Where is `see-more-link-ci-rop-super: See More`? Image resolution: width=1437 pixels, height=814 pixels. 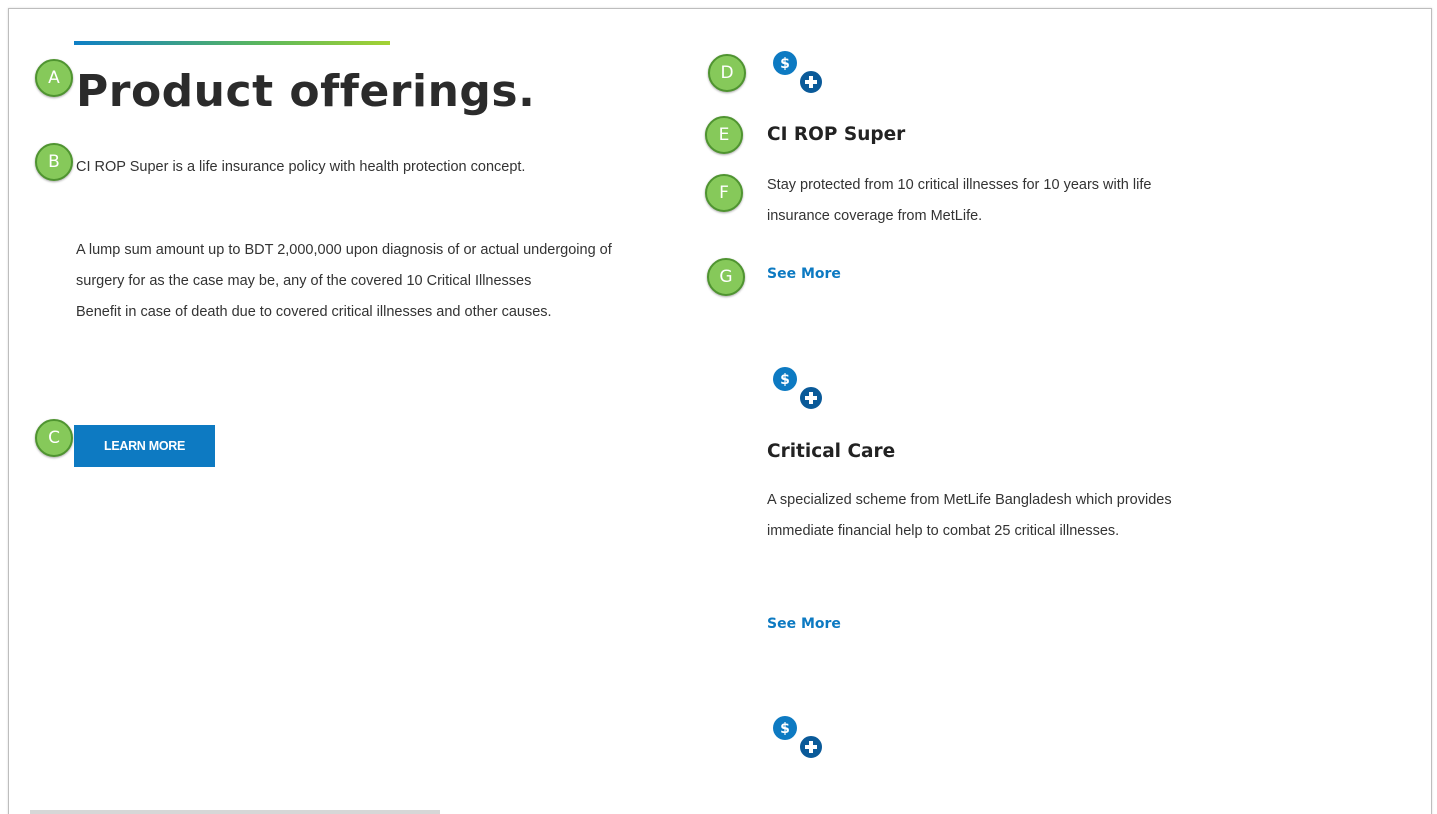 see-more-link-ci-rop-super: See More is located at coordinates (804, 274).